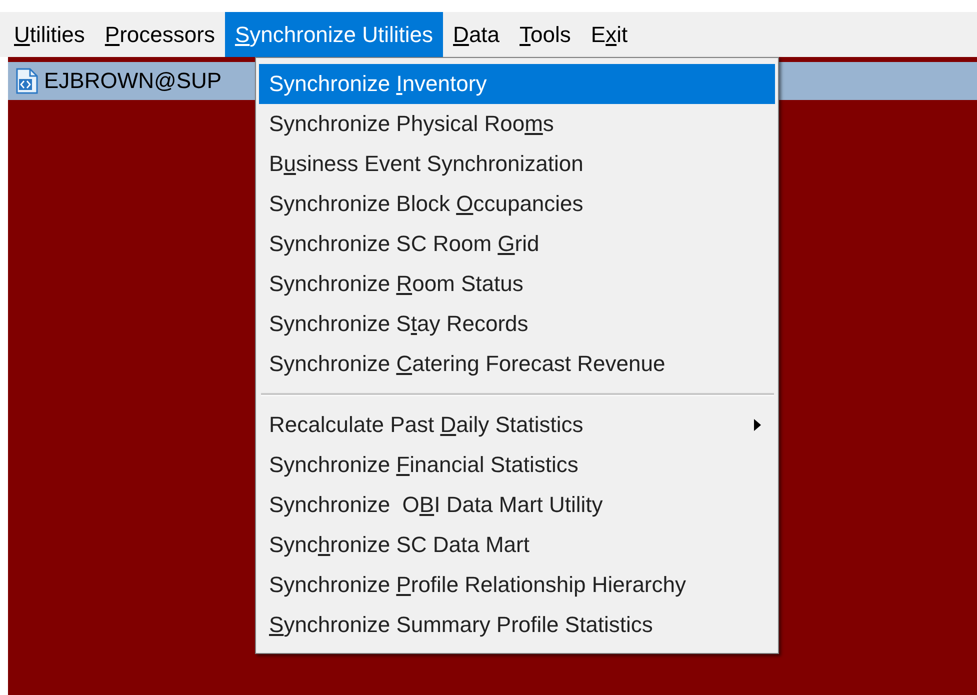 This screenshot has height=695, width=977. Describe the element at coordinates (609, 34) in the screenshot. I see `menu-bar-item: Exit` at that location.